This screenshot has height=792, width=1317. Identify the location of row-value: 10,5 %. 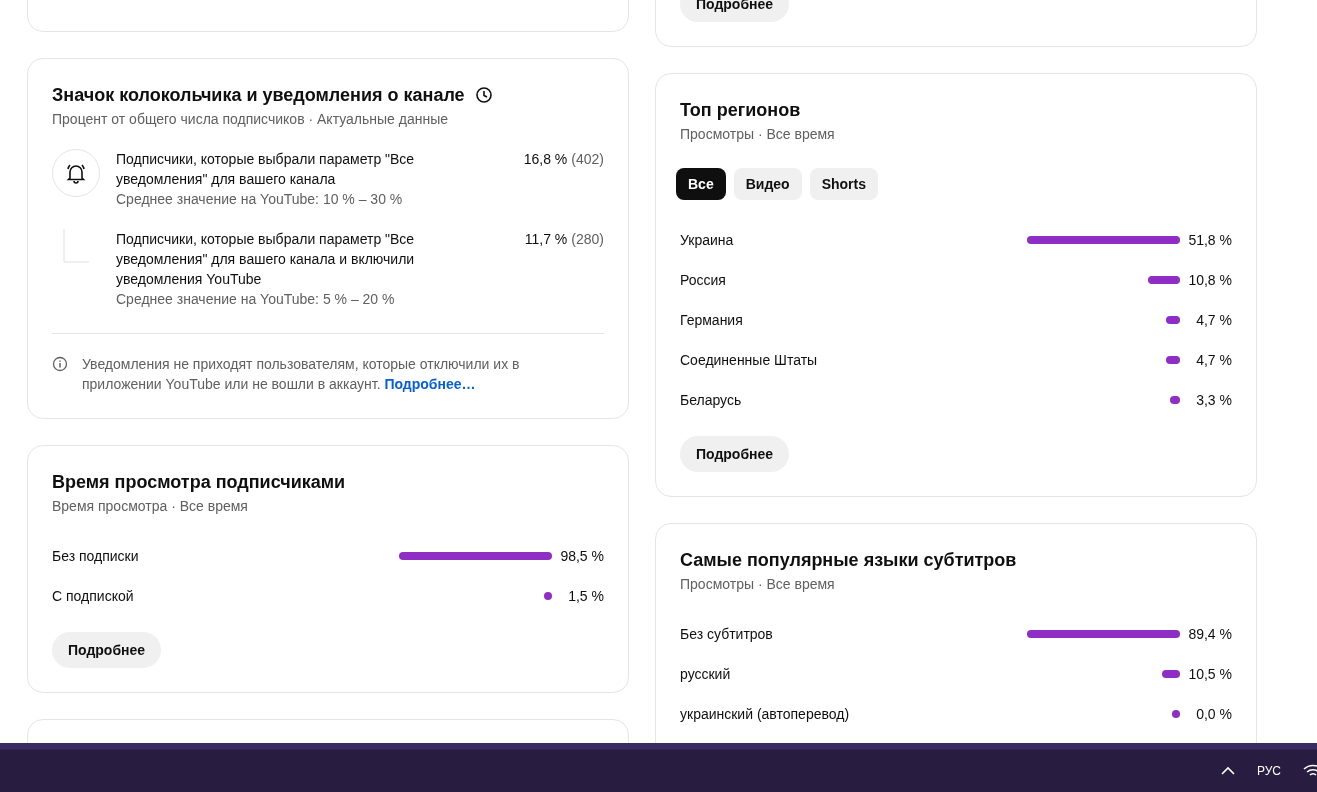
(1209, 674).